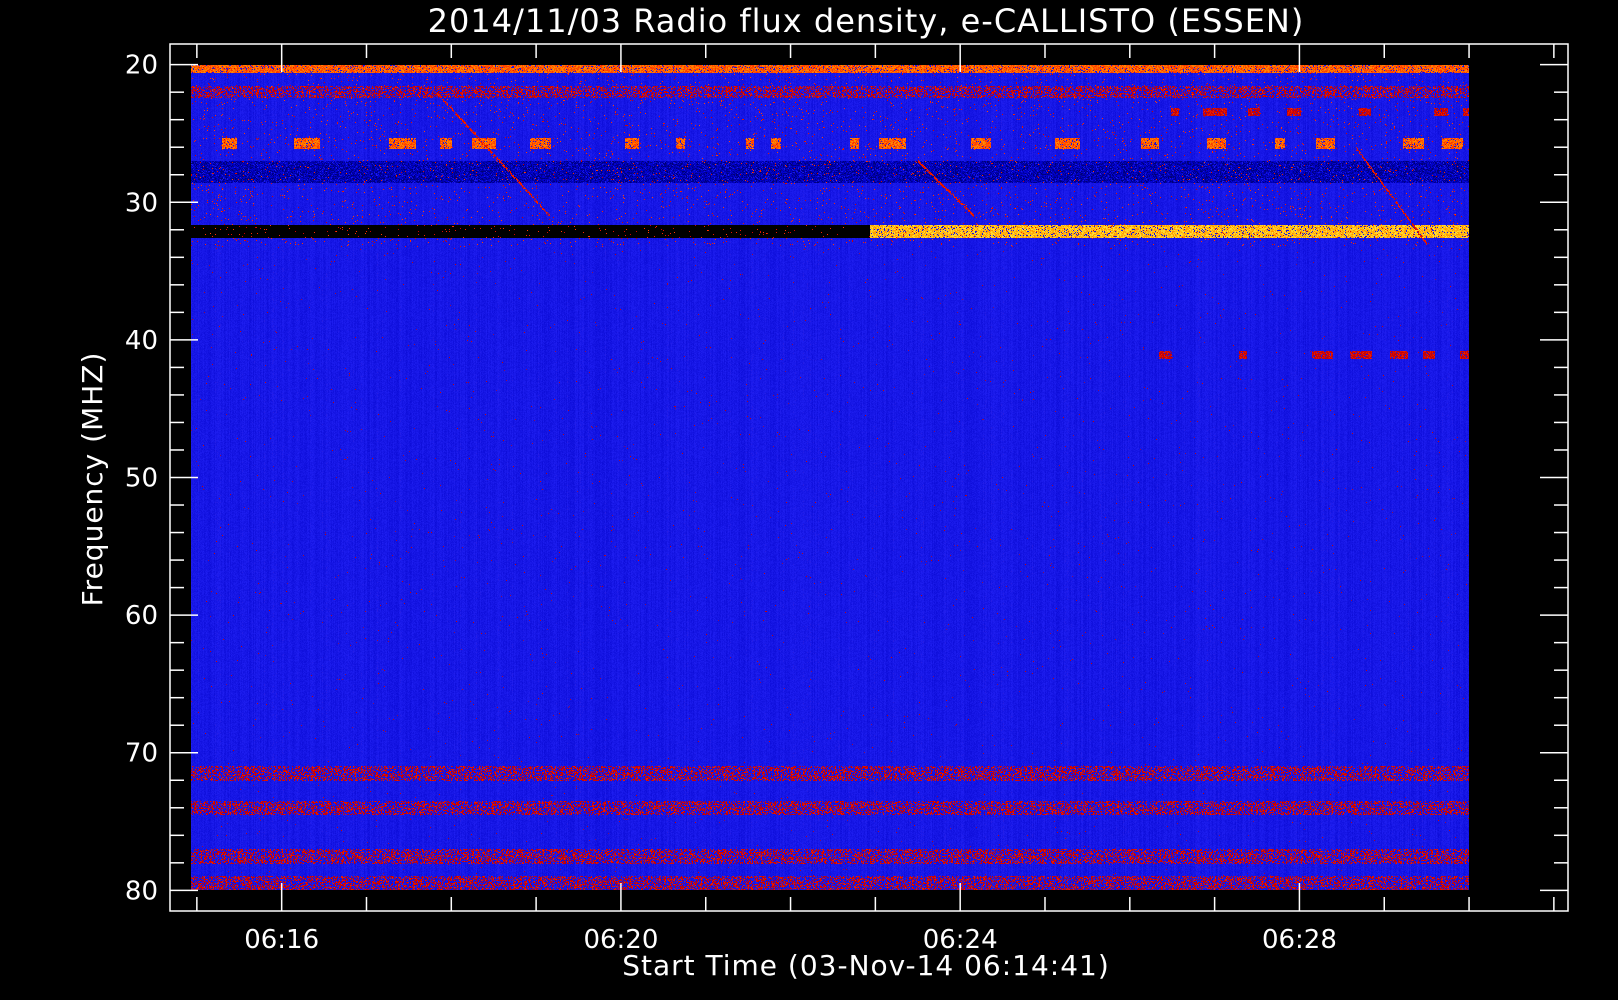  Describe the element at coordinates (141, 891) in the screenshot. I see `y-tick-label: 80` at that location.